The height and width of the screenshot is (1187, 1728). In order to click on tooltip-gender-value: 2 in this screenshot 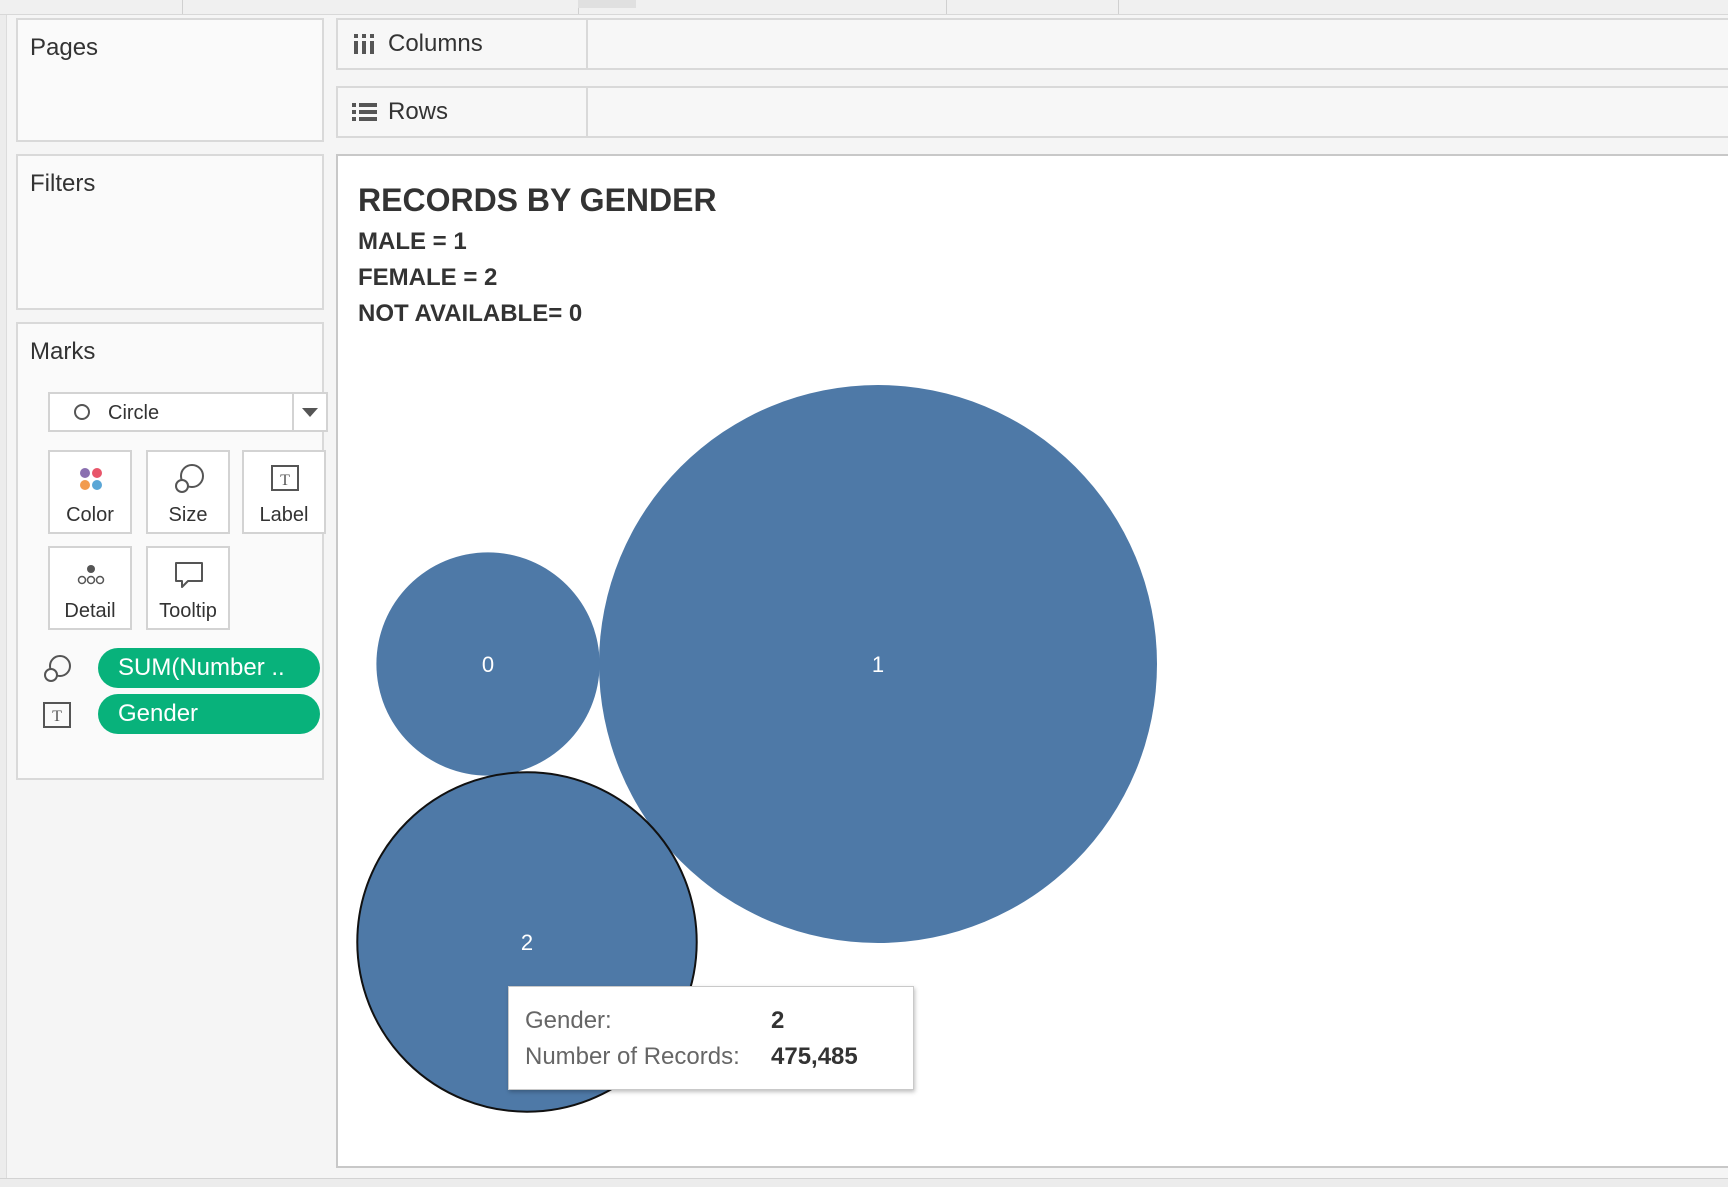, I will do `click(778, 1020)`.